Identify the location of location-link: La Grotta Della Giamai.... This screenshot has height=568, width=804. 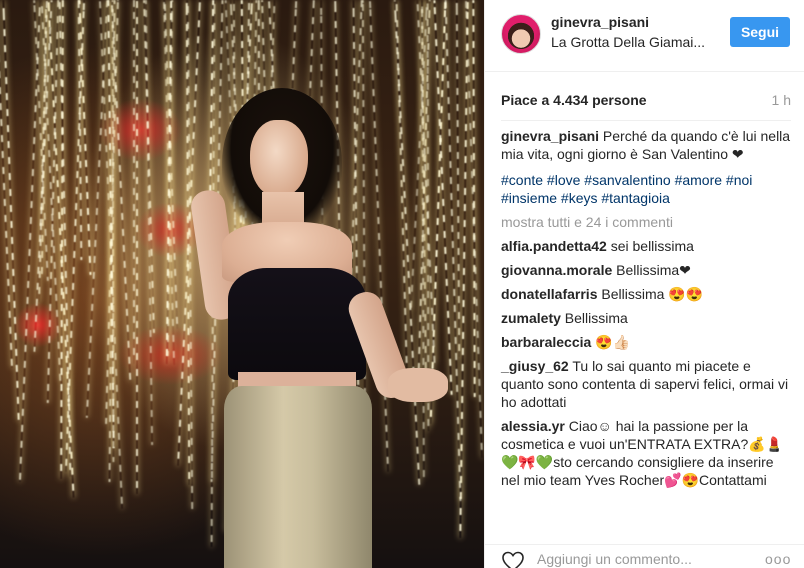
(628, 42).